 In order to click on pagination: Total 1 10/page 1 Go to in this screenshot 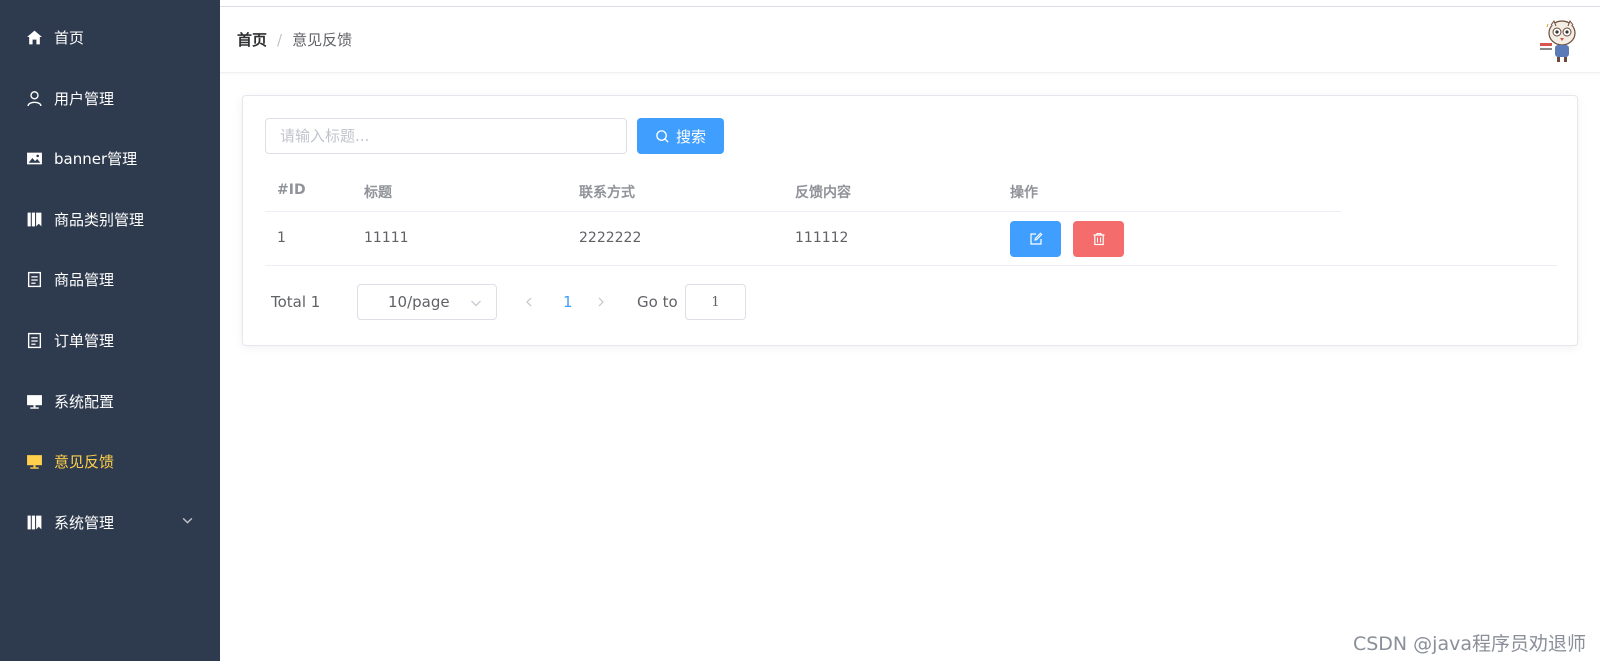, I will do `click(565, 302)`.